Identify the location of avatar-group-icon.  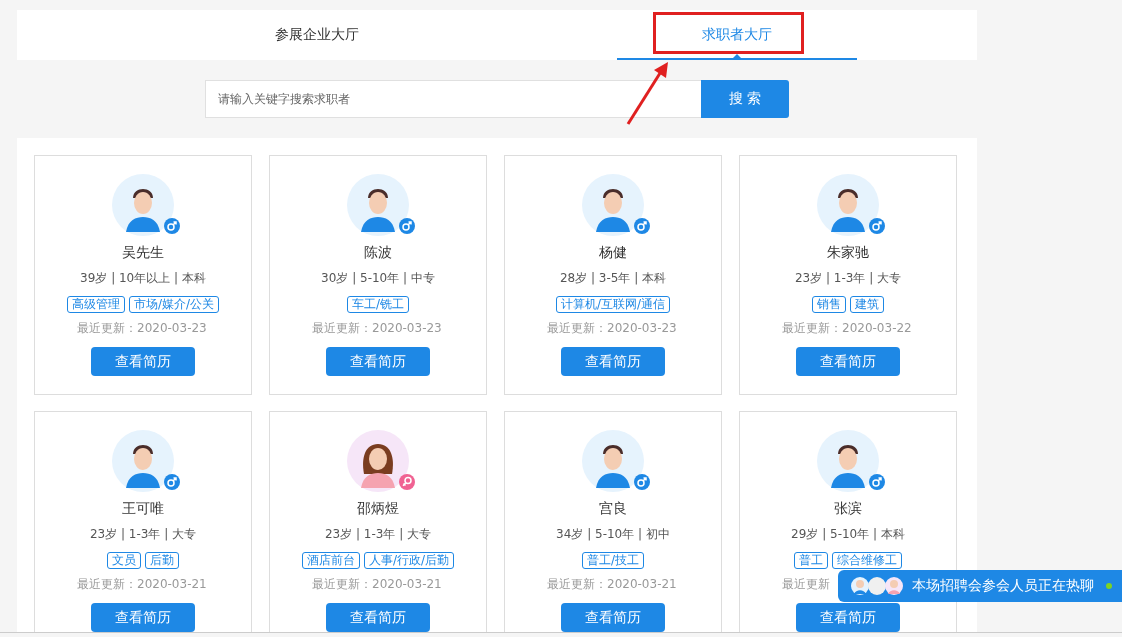
(877, 586).